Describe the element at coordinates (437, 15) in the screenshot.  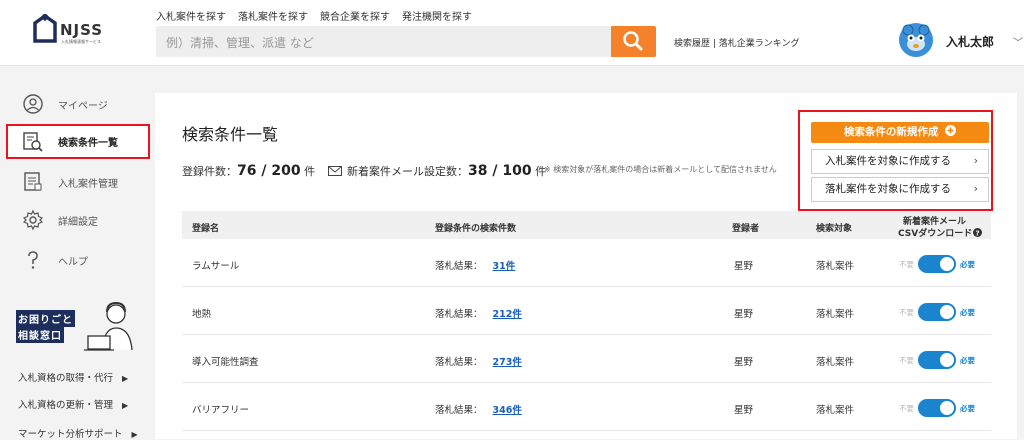
I see `nav-agency-search: 発注機関を探す` at that location.